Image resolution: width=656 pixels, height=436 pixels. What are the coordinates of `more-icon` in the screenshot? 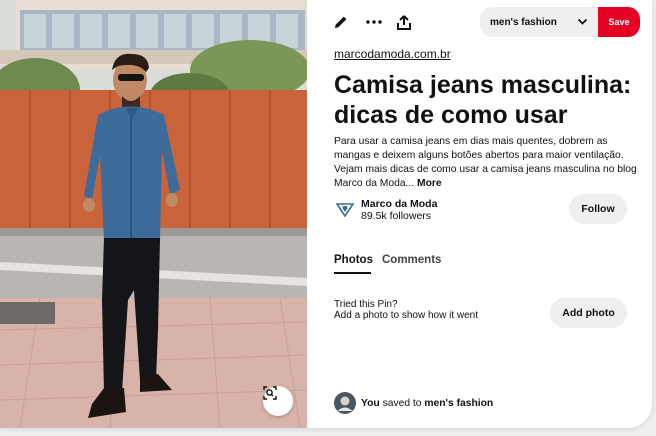 It's located at (374, 22).